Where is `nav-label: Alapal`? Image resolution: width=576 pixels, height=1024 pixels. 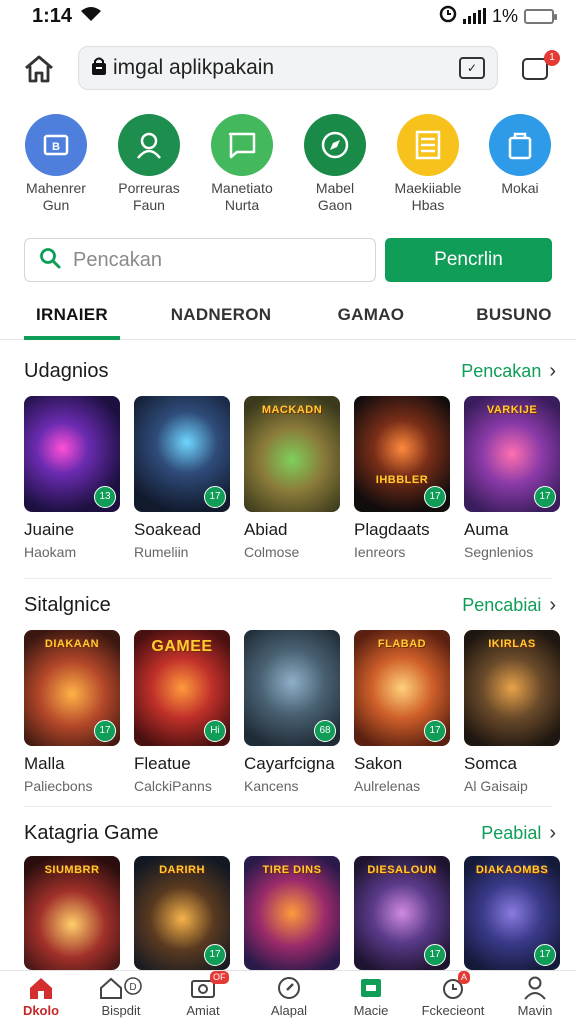
nav-label: Alapal is located at coordinates (289, 1010).